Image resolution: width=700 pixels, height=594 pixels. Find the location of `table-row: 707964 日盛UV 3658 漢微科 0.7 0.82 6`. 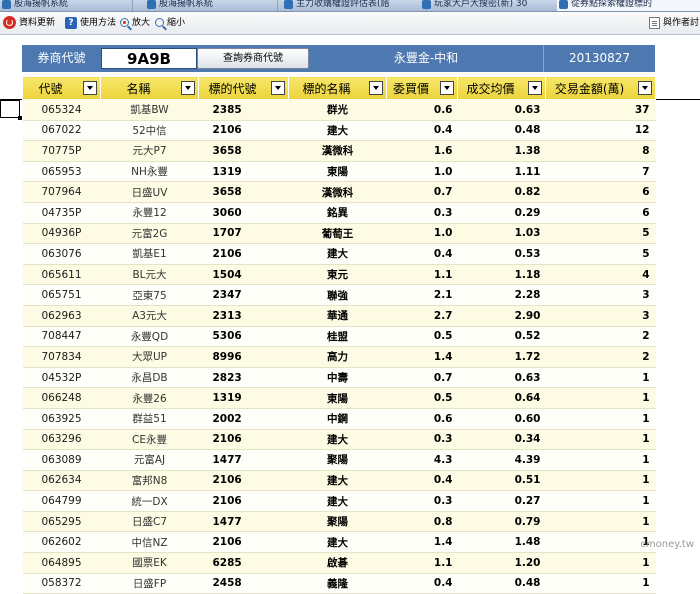

table-row: 707964 日盛UV 3658 漢微科 0.7 0.82 6 is located at coordinates (339, 192).